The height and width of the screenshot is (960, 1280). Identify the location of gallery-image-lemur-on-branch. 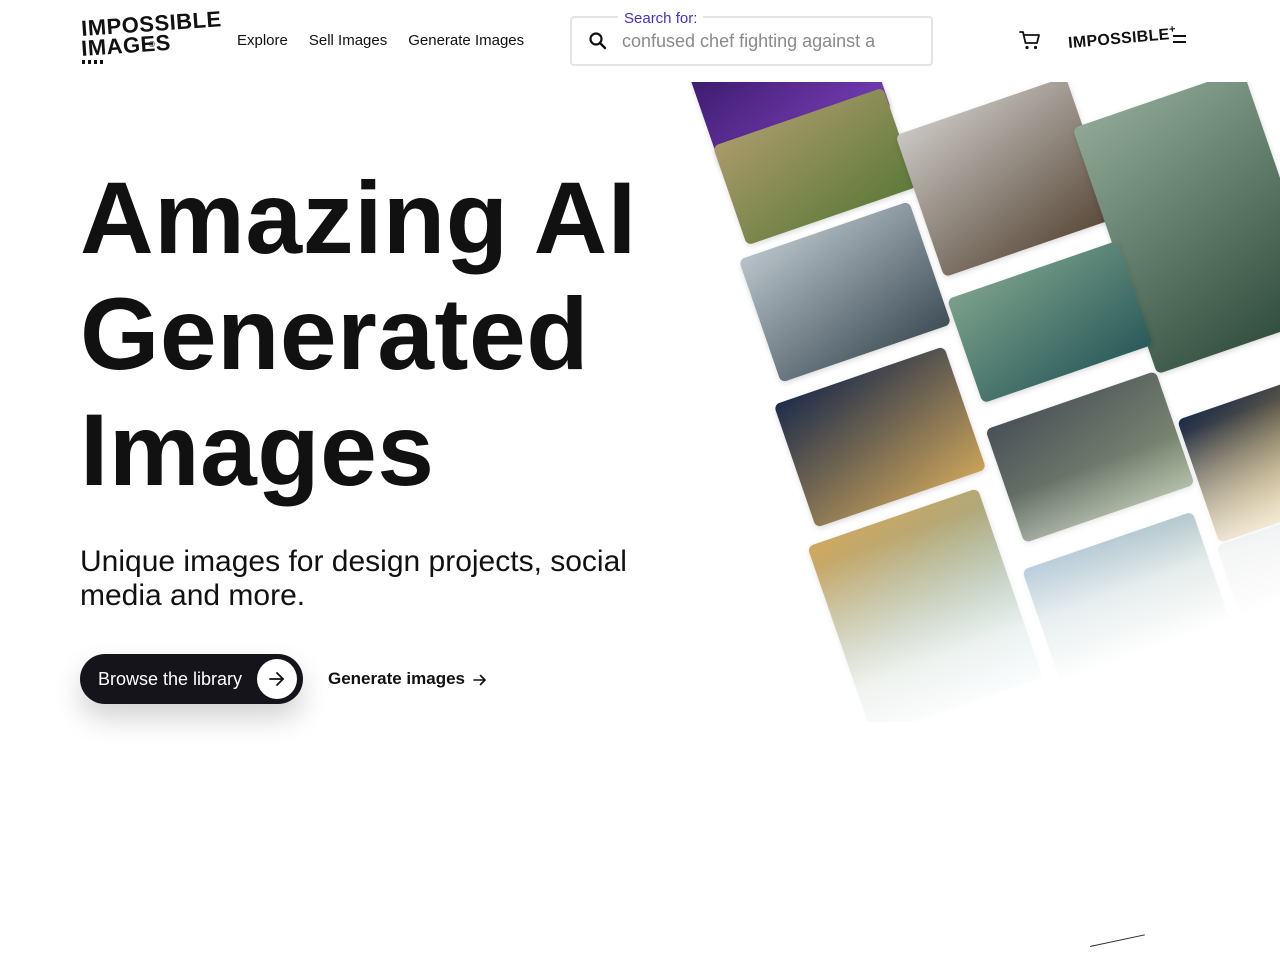
(1005, 180).